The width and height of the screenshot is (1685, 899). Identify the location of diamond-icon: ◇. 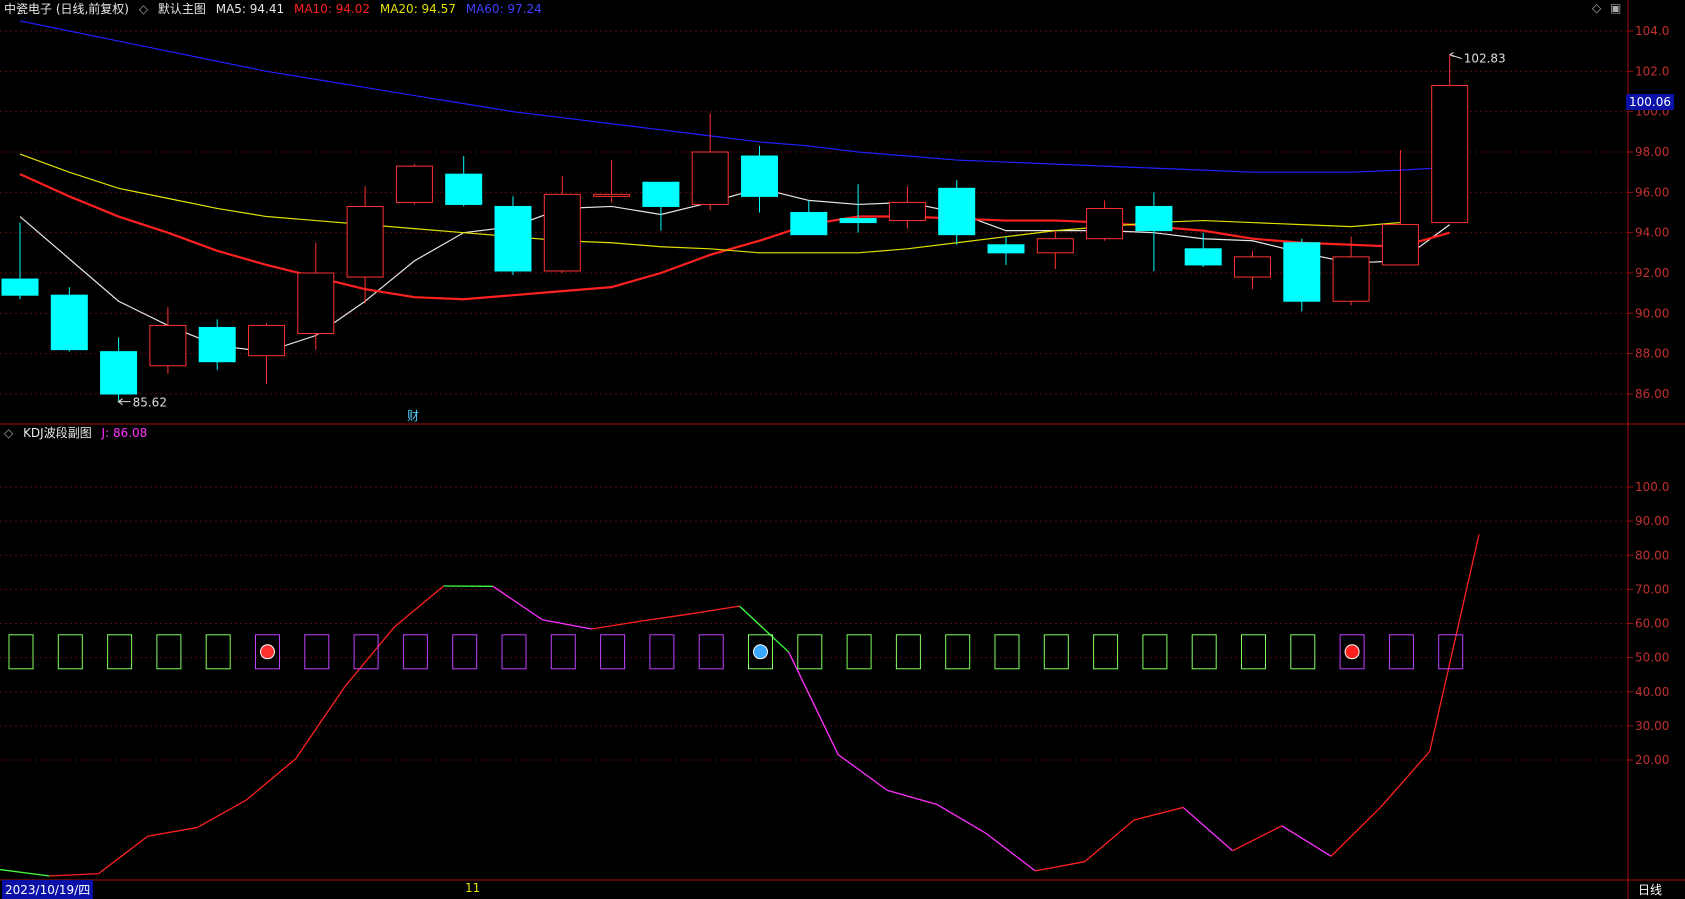
(1596, 8).